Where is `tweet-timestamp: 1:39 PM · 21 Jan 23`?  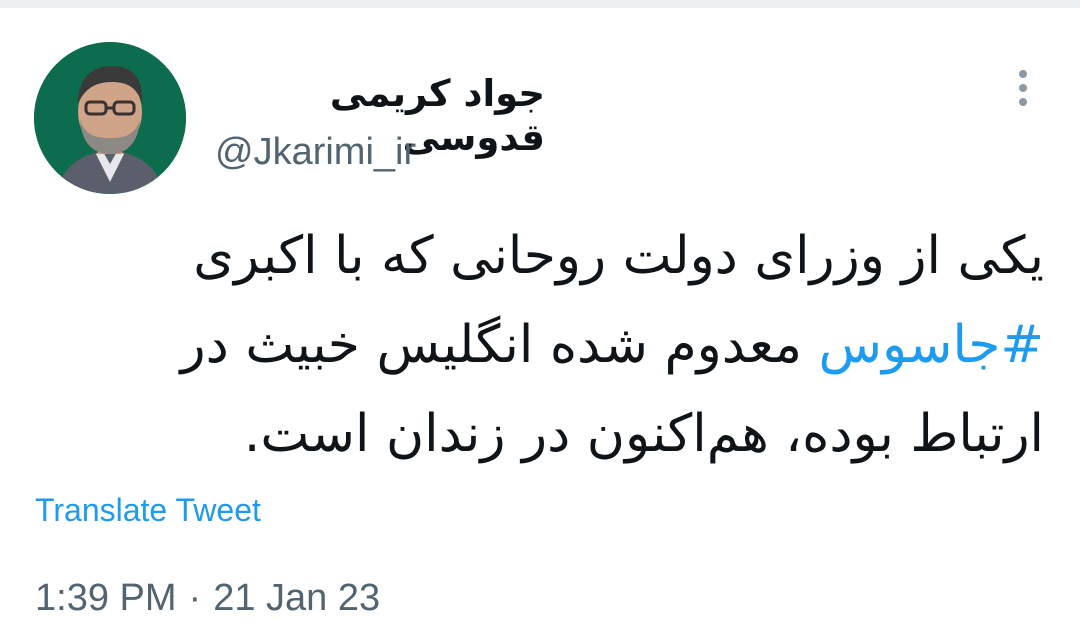
tweet-timestamp: 1:39 PM · 21 Jan 23 is located at coordinates (207, 598).